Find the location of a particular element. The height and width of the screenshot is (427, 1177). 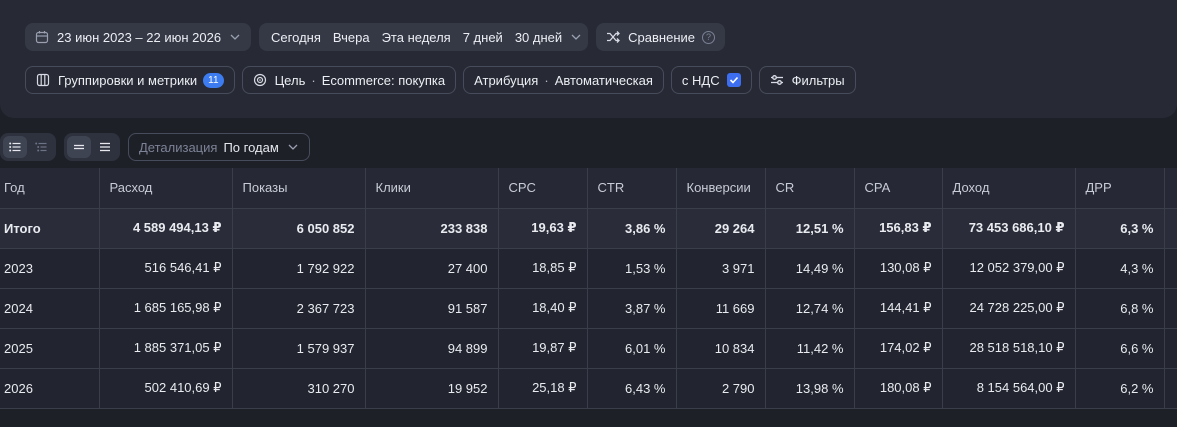

column-header-clicks: Клики is located at coordinates (431, 188).